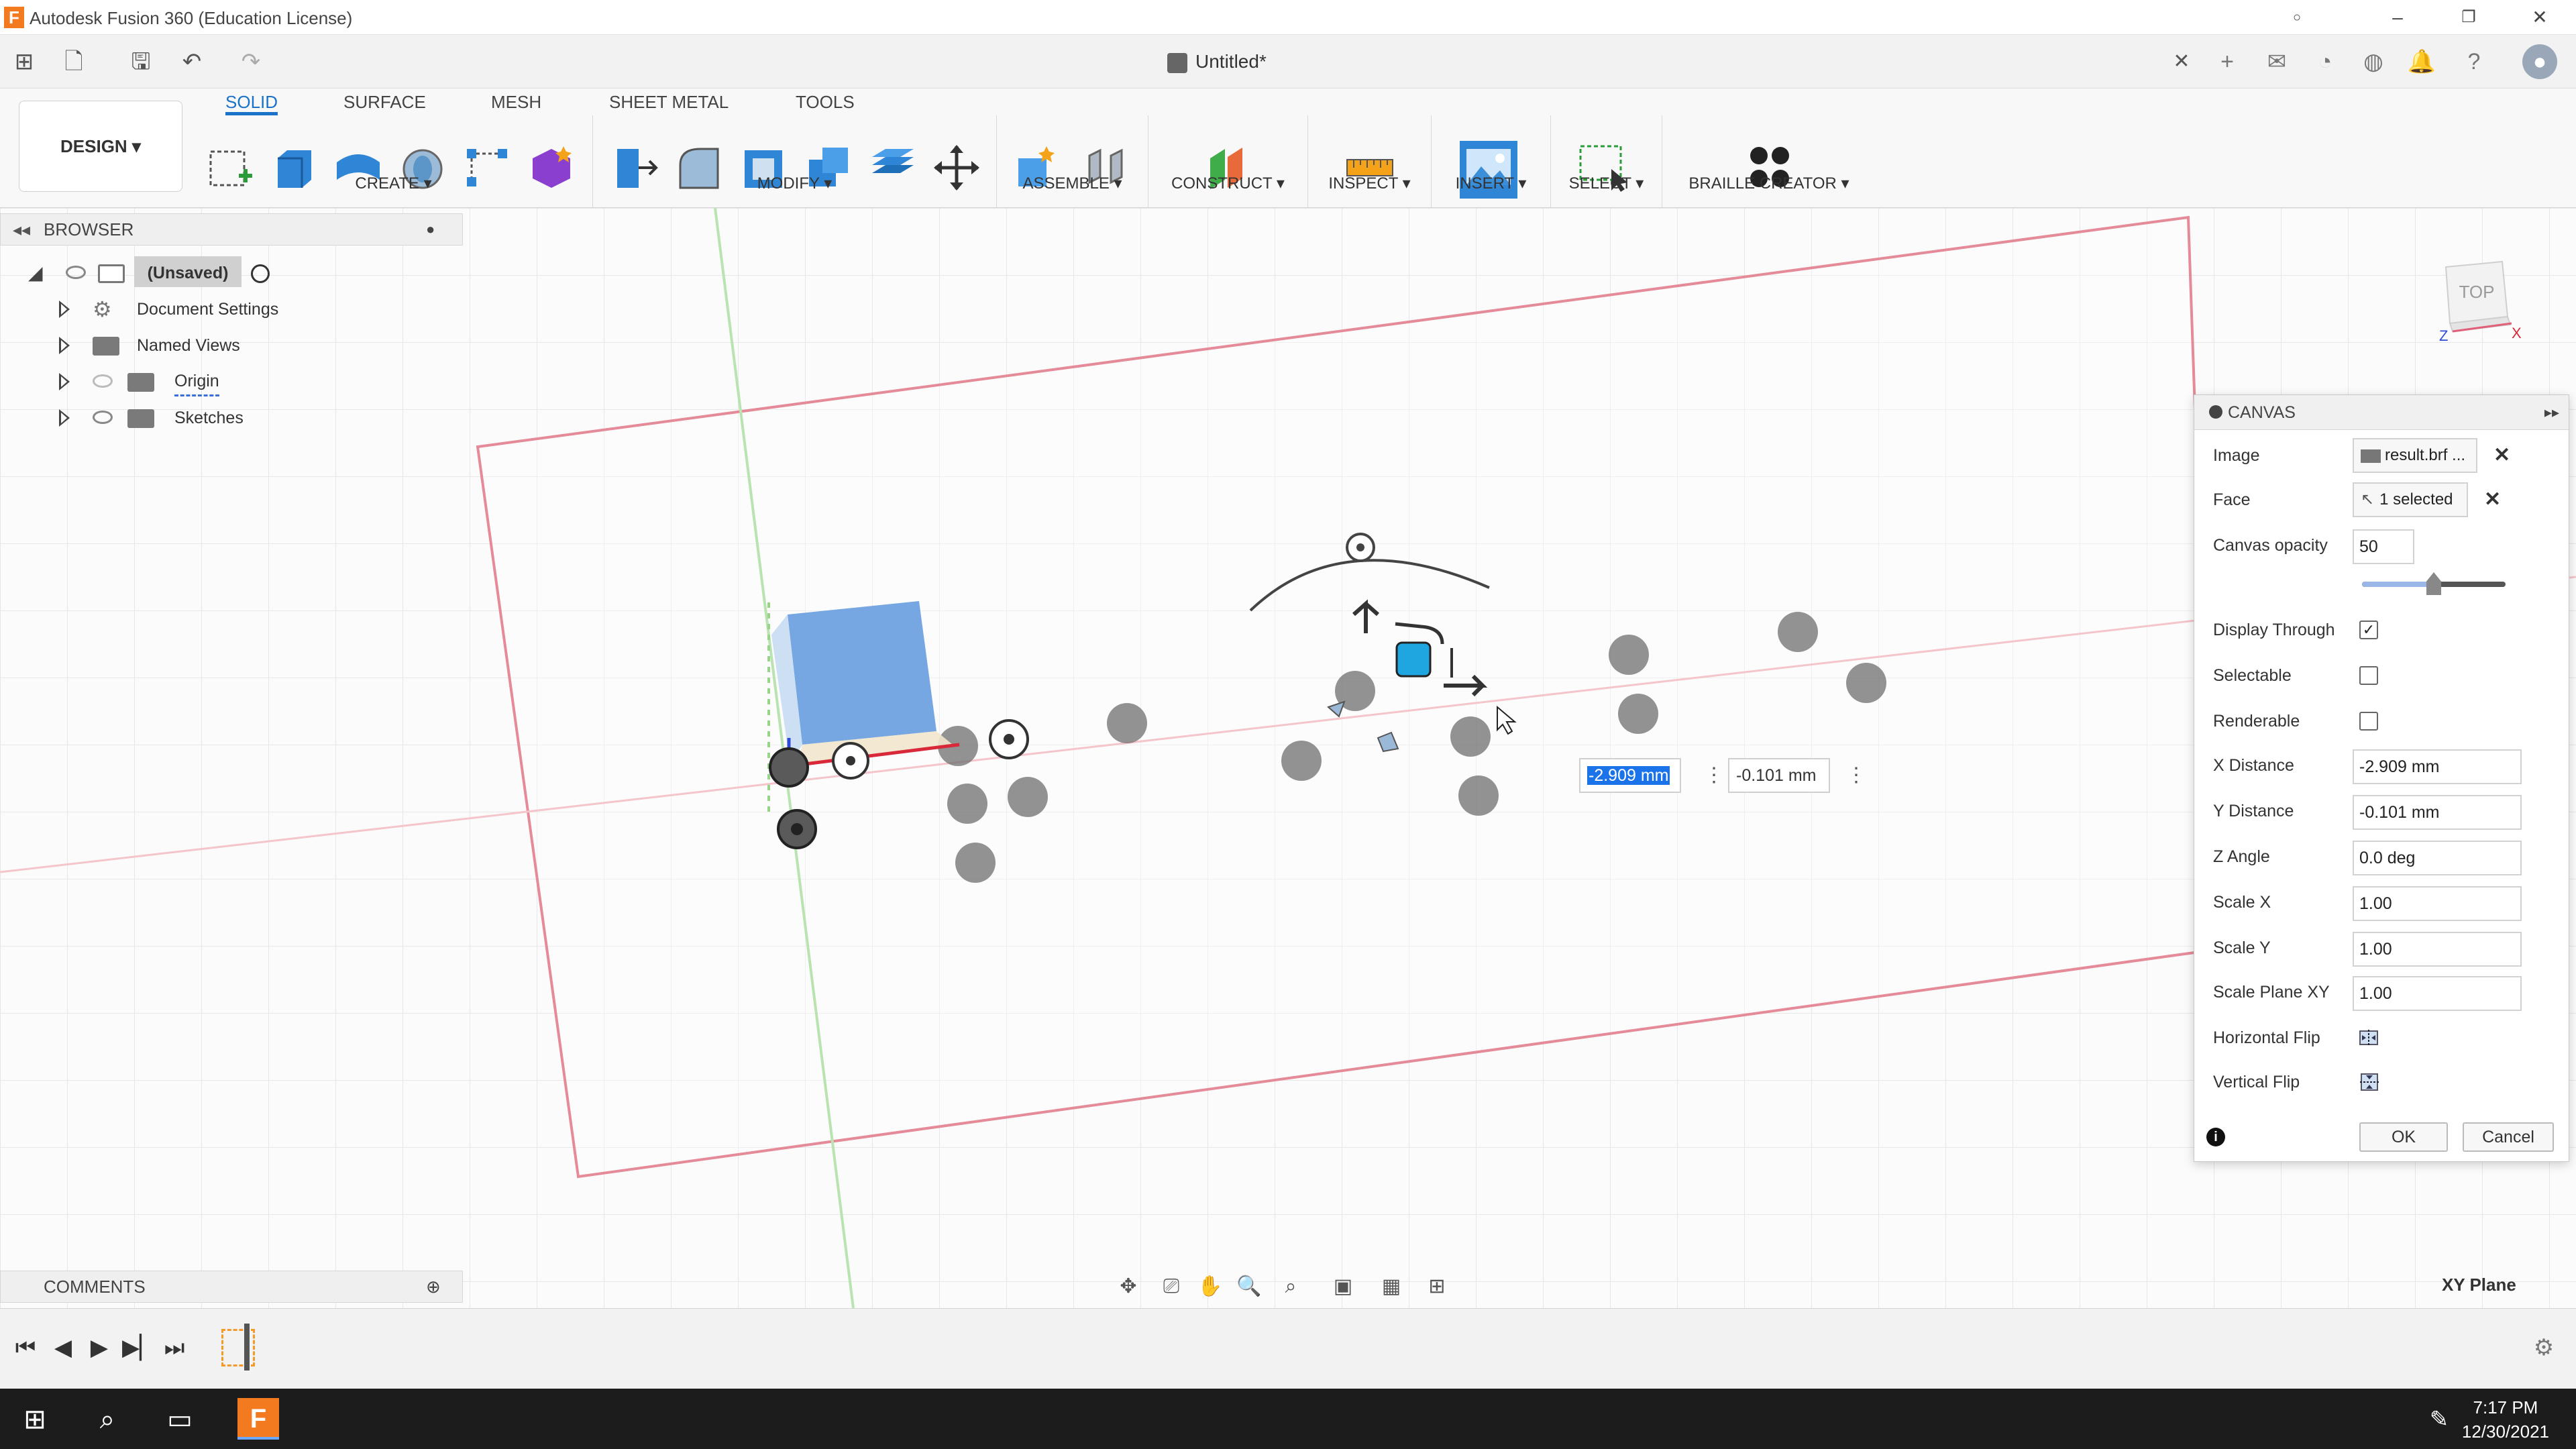 The image size is (2576, 1449). What do you see at coordinates (24, 61) in the screenshot?
I see `app-grid-icon: ⊞` at bounding box center [24, 61].